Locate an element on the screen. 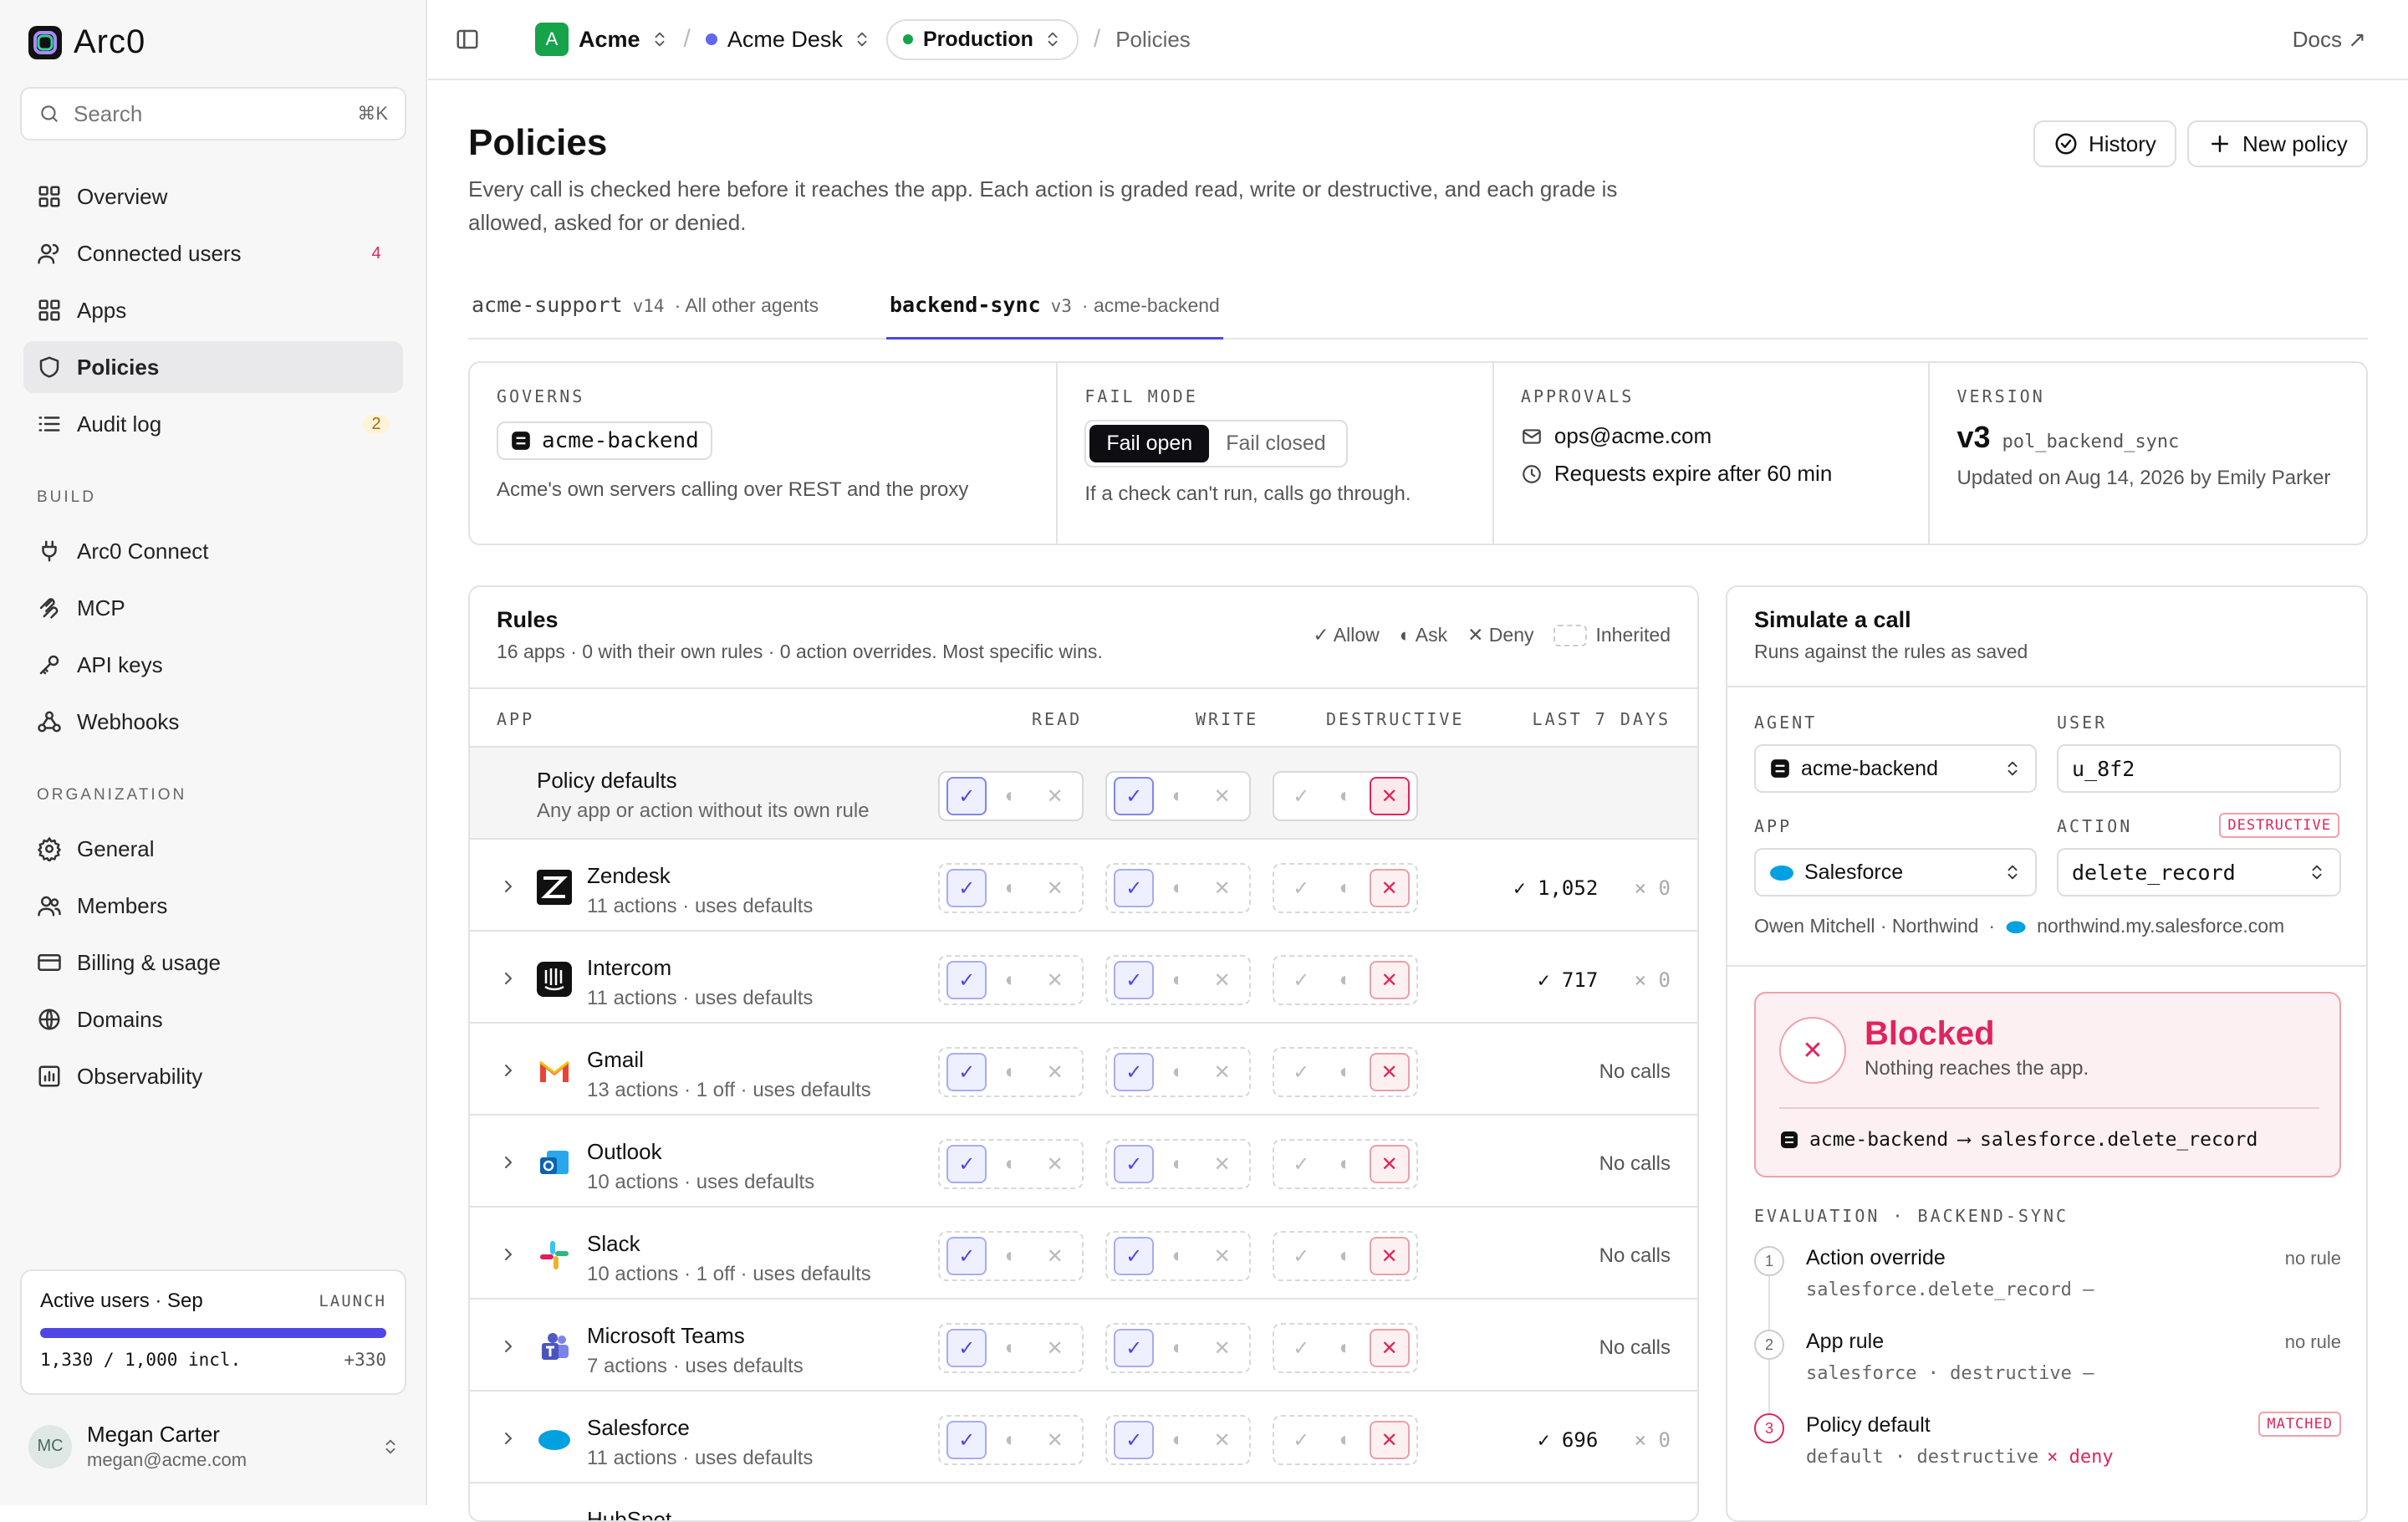  fail-open-option: Fail open is located at coordinates (1149, 443).